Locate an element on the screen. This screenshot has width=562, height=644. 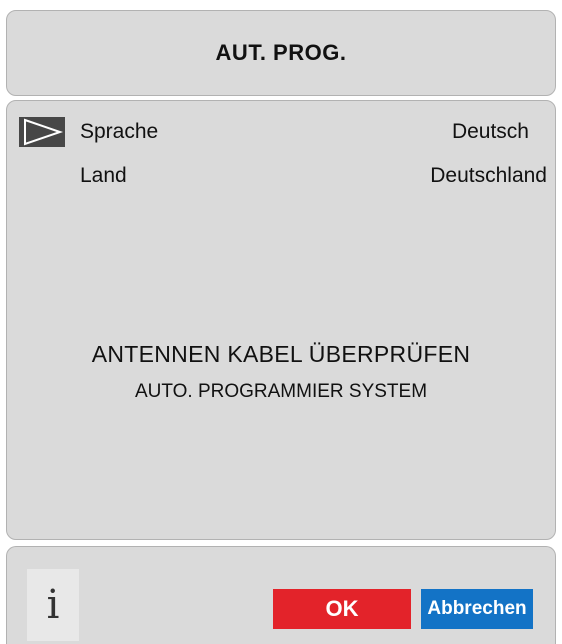
auto-program-message: AUTO. PROGRAMMIER SYSTEM is located at coordinates (281, 391).